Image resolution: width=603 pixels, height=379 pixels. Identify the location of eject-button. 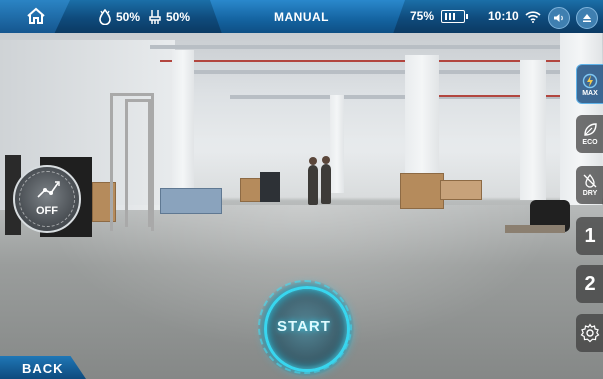
(587, 18).